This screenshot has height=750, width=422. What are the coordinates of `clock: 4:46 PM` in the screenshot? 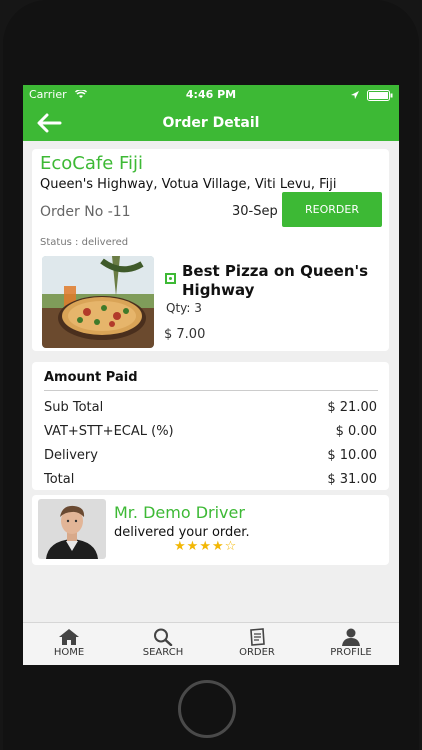 It's located at (211, 94).